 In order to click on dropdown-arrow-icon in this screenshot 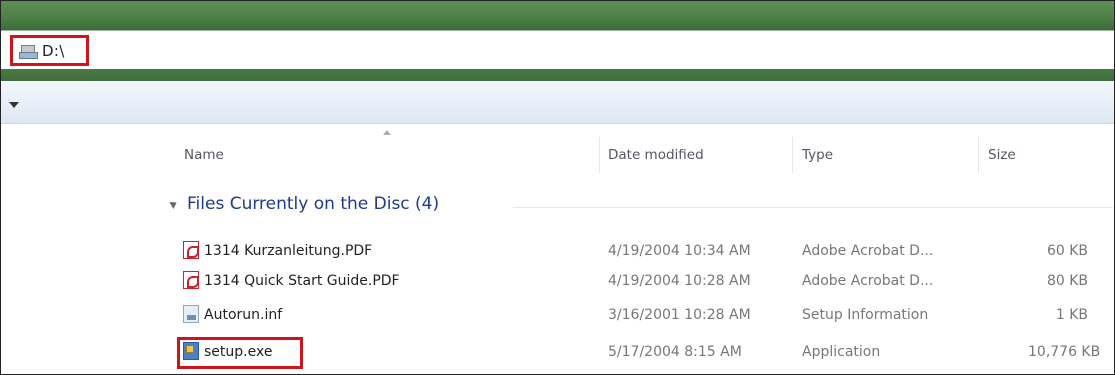, I will do `click(14, 105)`.